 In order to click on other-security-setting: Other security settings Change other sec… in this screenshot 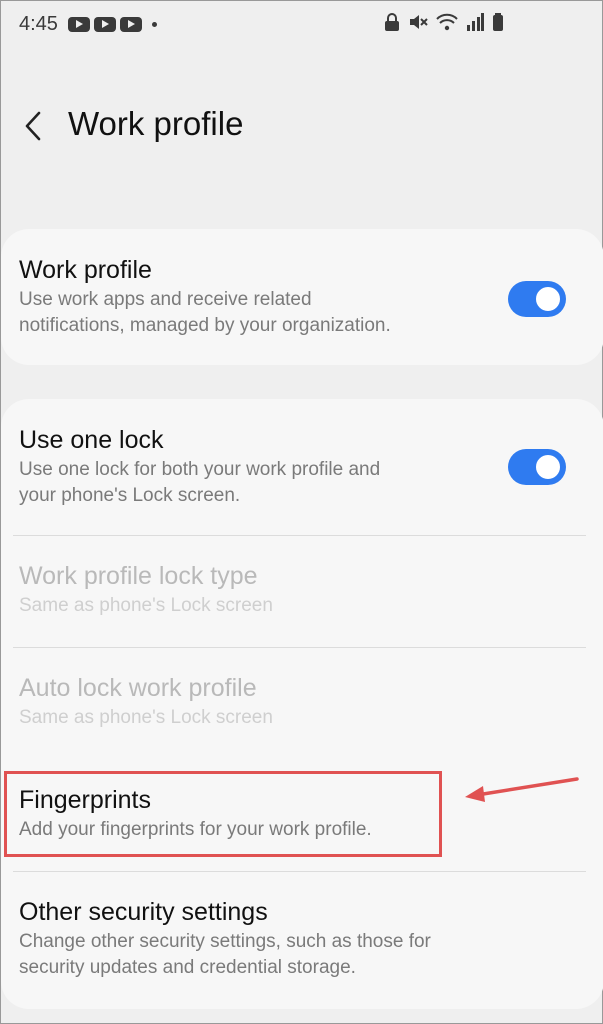, I will do `click(302, 939)`.